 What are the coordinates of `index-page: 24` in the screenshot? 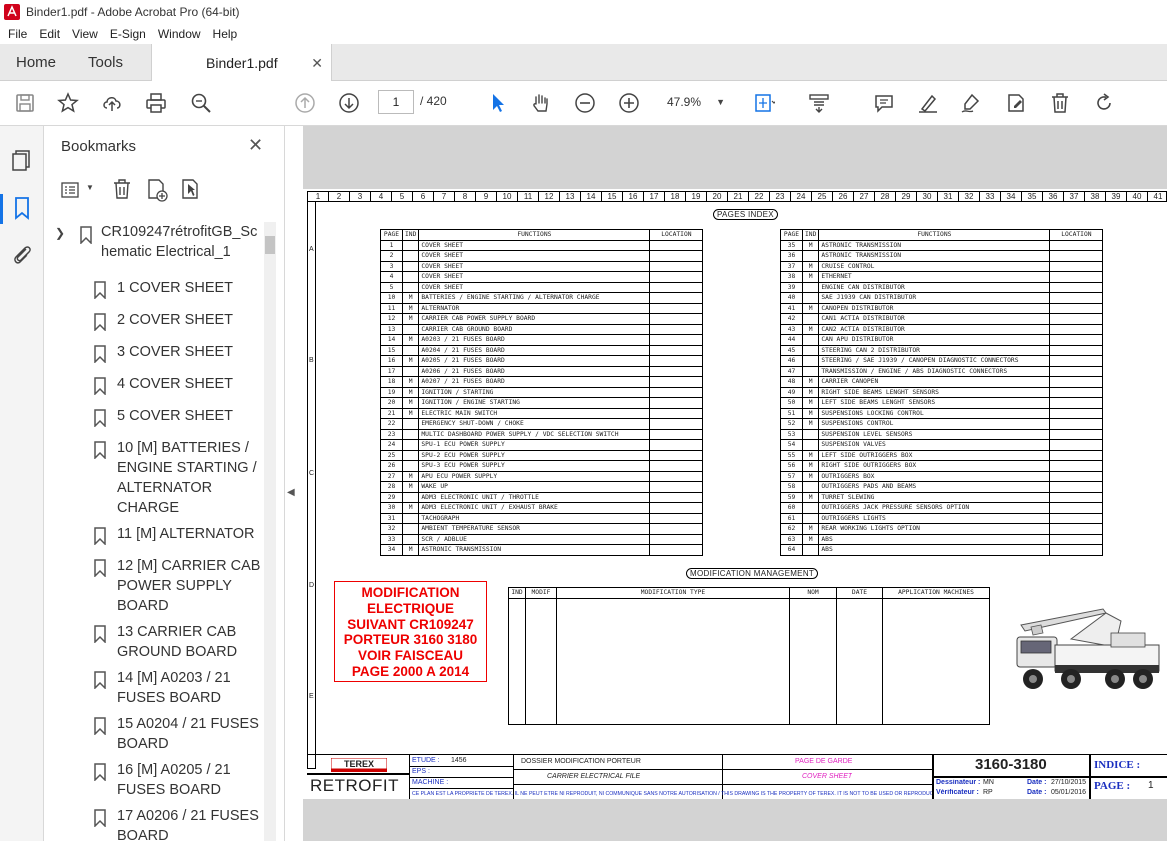 It's located at (391, 445).